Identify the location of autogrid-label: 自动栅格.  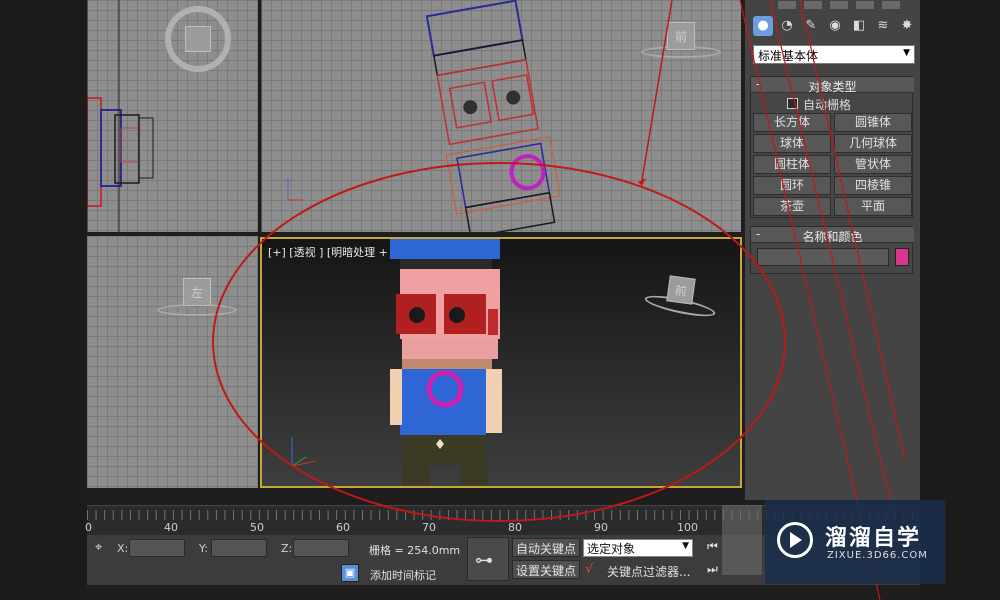
(827, 105).